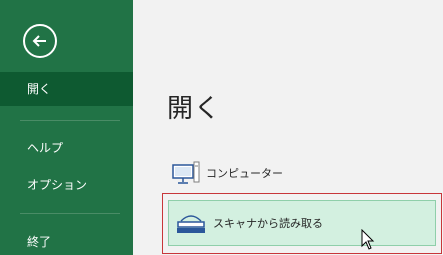  Describe the element at coordinates (66, 148) in the screenshot. I see `nav-item-help: ヘルプ` at that location.